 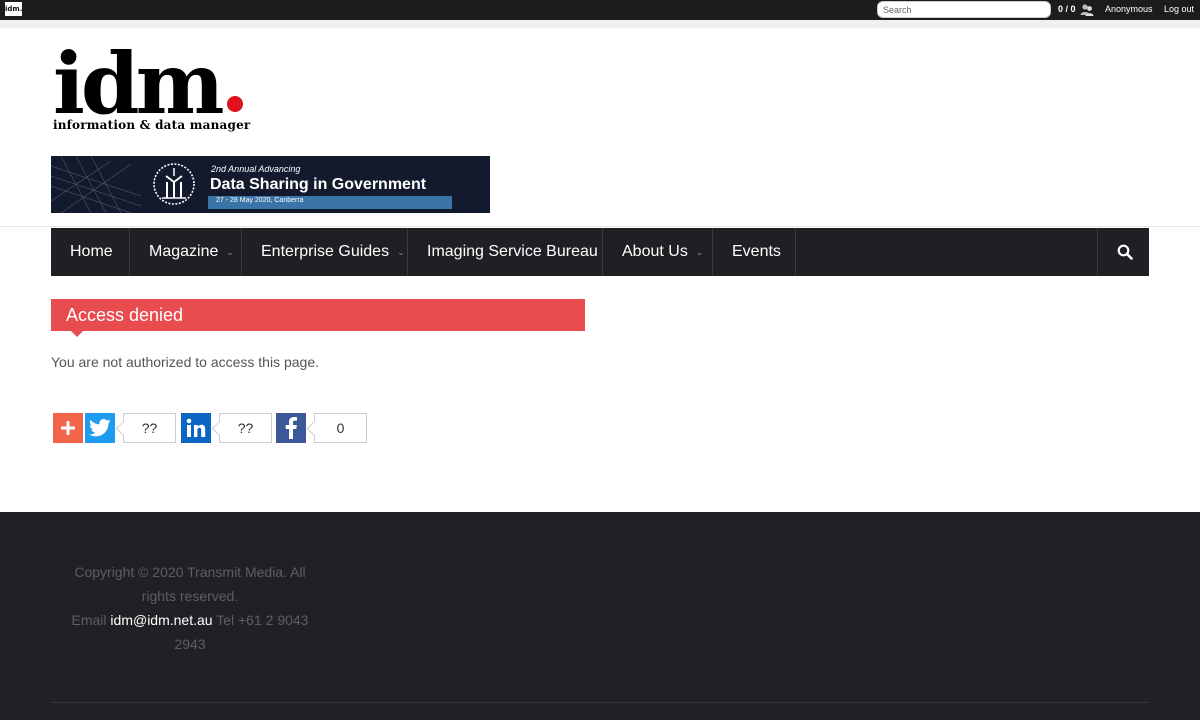 I want to click on banner-kicker: 2nd Annual Advancing, so click(x=256, y=169).